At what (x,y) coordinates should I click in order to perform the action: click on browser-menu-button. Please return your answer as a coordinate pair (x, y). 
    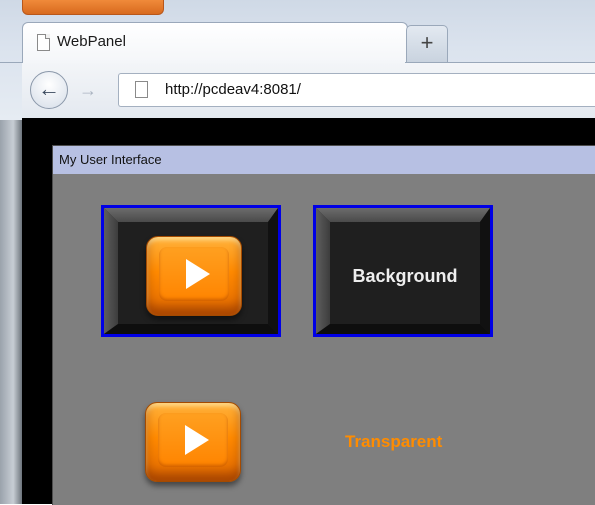
    Looking at the image, I should click on (93, 7).